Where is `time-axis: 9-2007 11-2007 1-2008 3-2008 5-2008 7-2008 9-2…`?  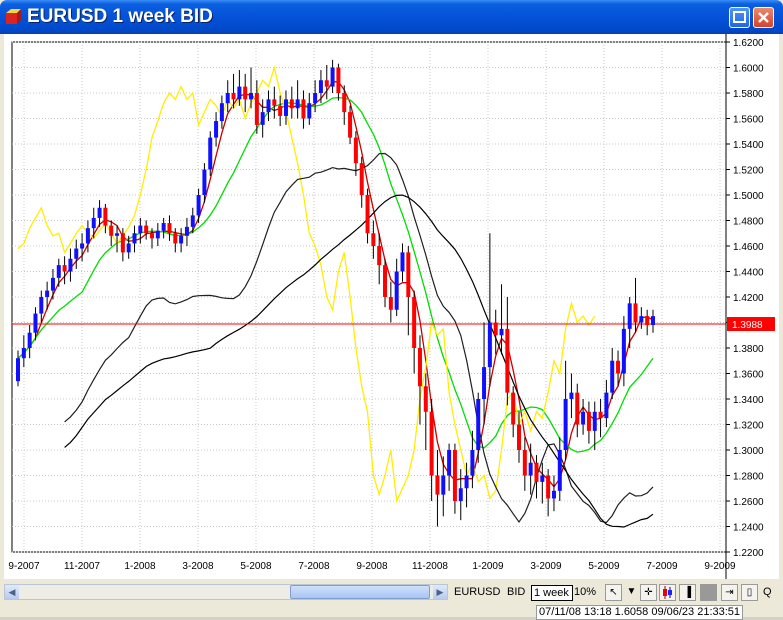
time-axis: 9-2007 11-2007 1-2008 3-2008 5-2008 7-2008 9-2… is located at coordinates (372, 566).